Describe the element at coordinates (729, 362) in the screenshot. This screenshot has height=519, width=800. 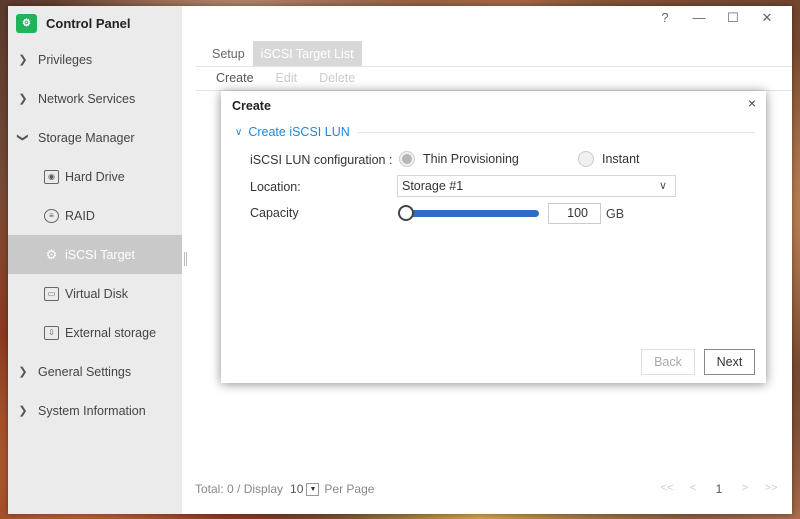
I see `next-button: Next` at that location.